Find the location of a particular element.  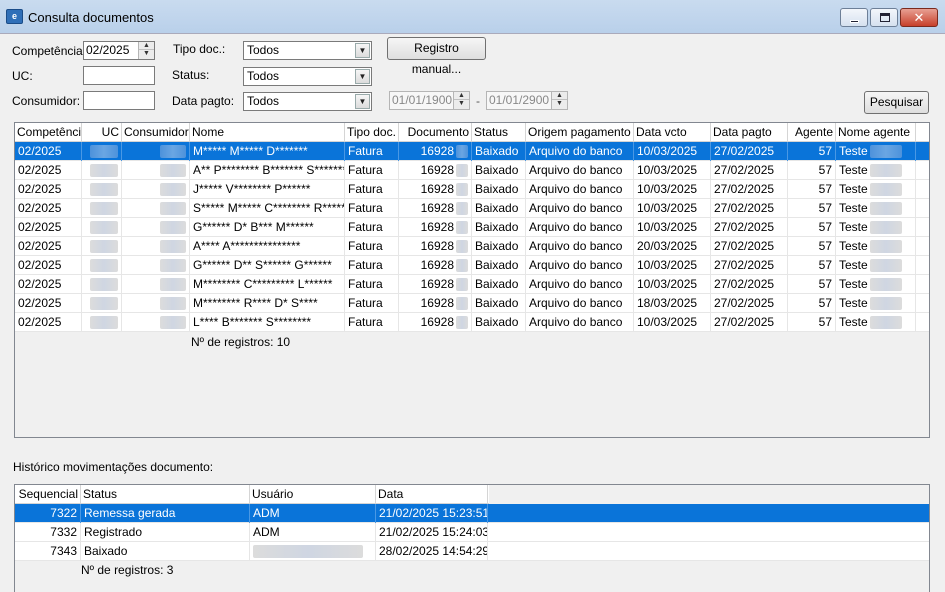

table-row: 7332 Registrado ADM 21/02/2025 15:24:03 is located at coordinates (472, 532).